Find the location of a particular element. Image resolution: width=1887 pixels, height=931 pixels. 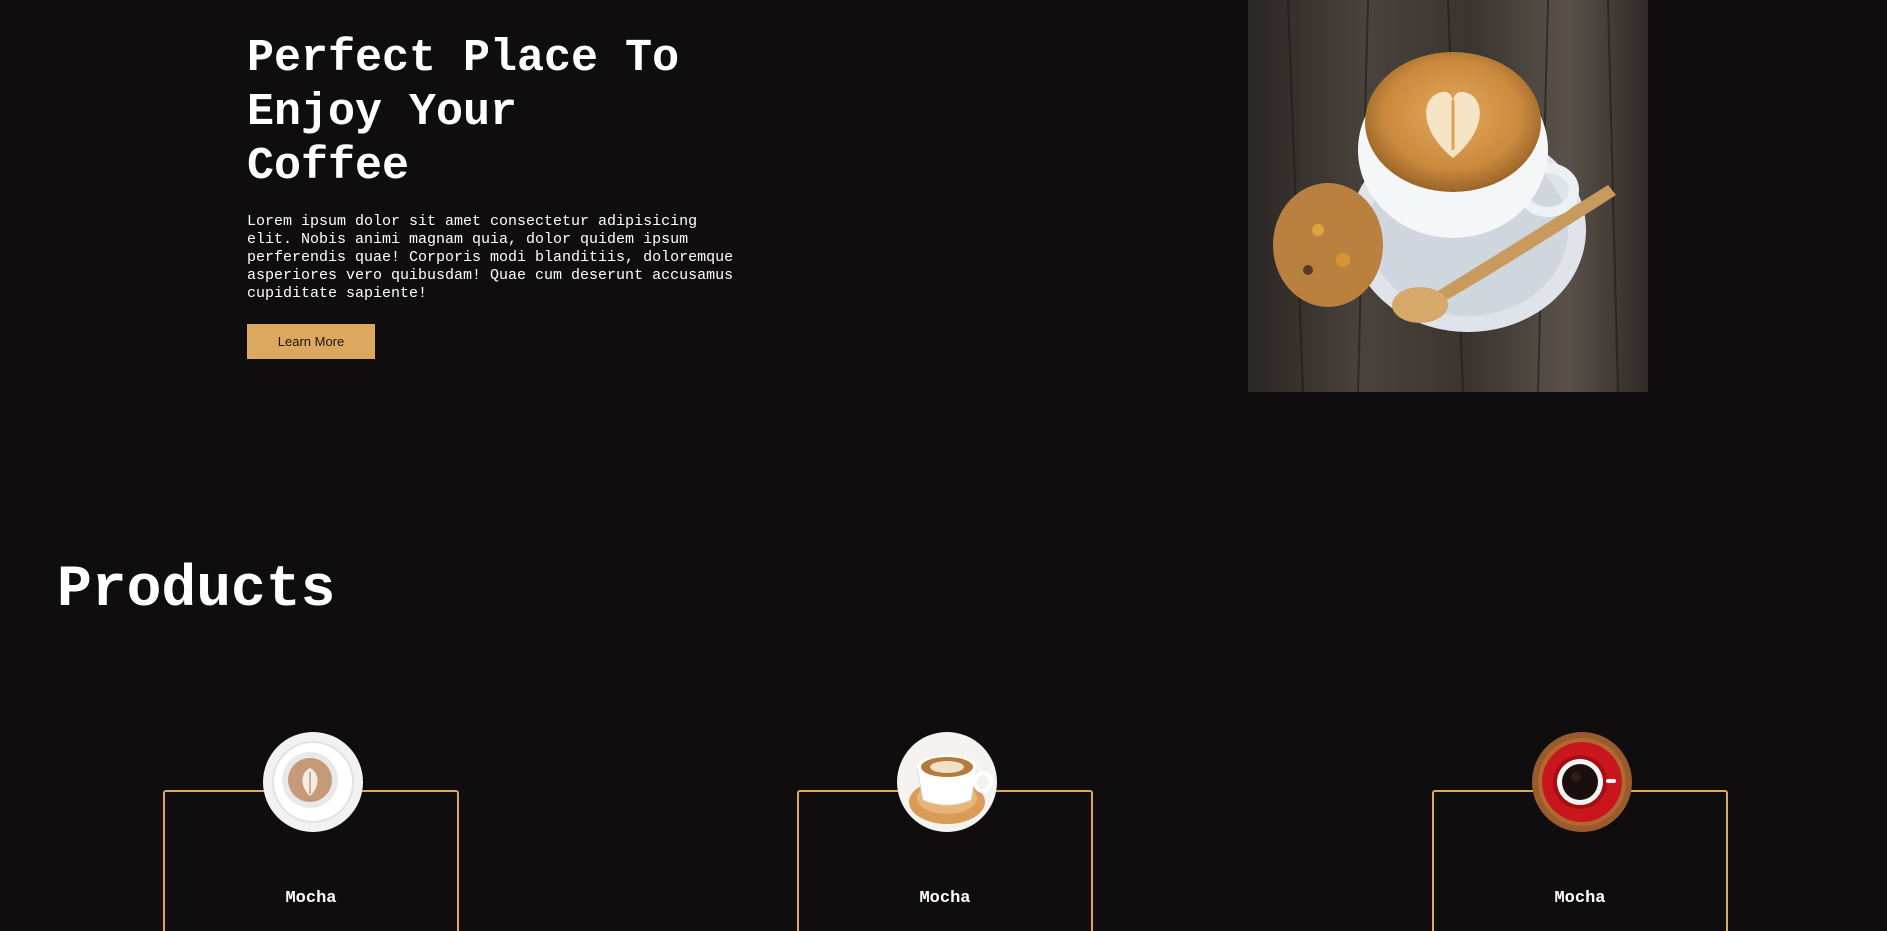

red-cup-black-coffee-icon is located at coordinates (1582, 782).